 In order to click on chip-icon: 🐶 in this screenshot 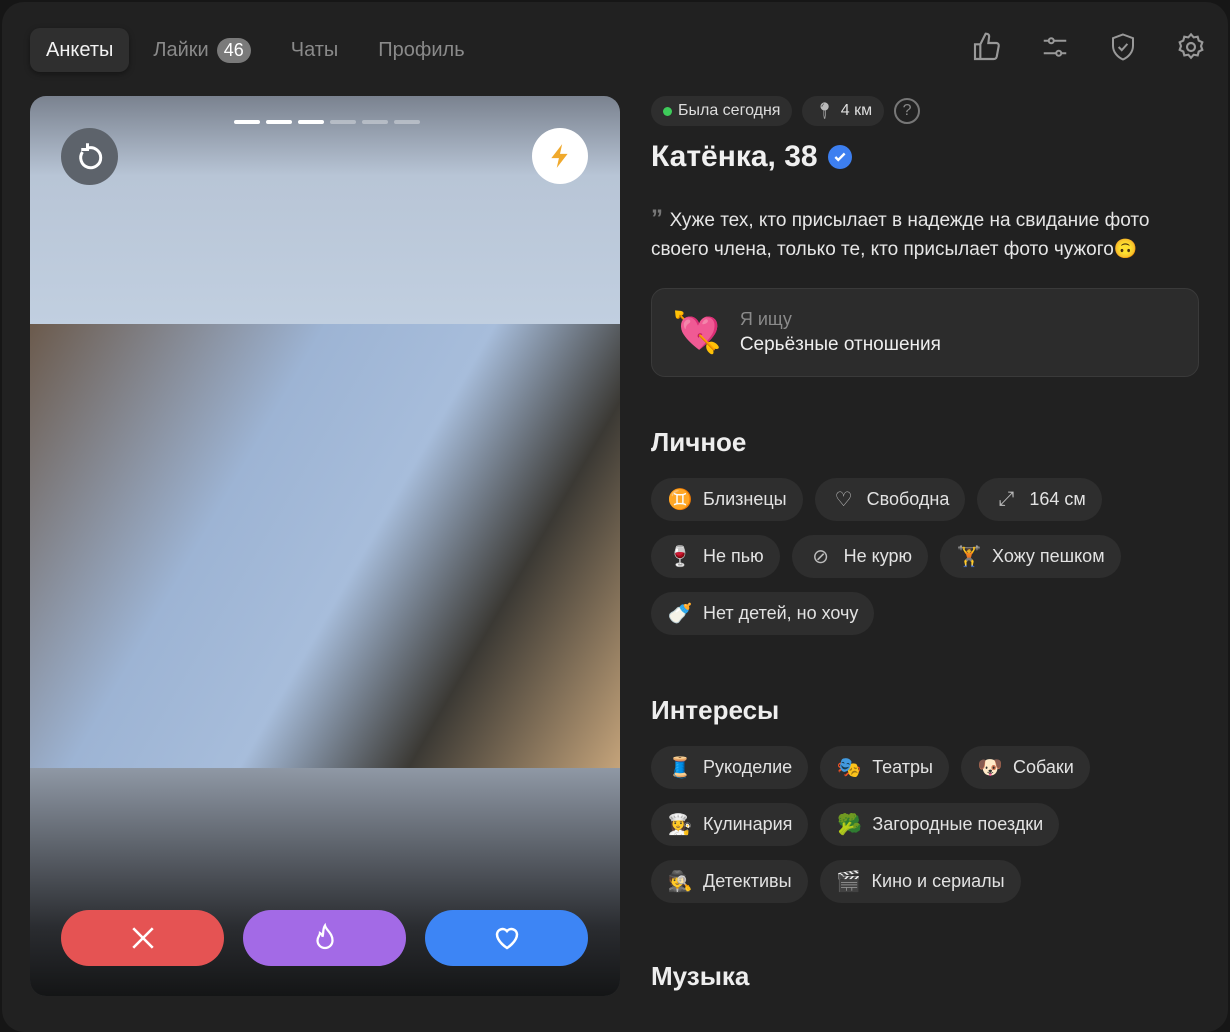, I will do `click(990, 768)`.